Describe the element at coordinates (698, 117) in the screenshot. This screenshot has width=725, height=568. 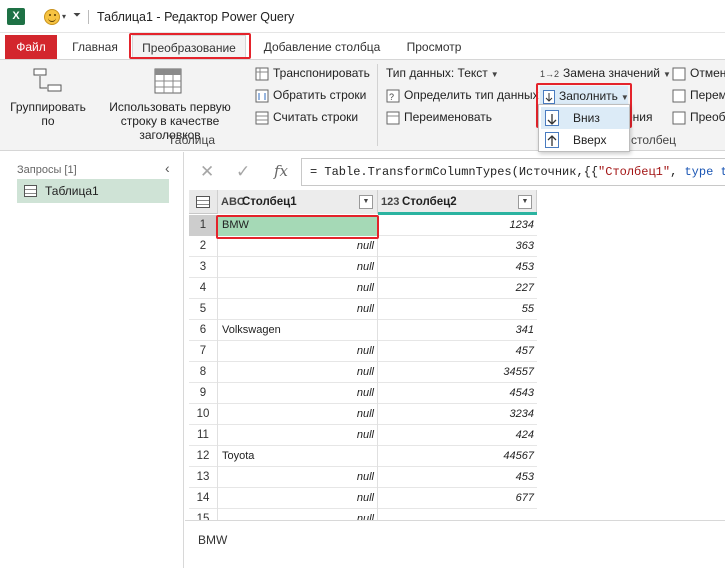
I see `convert-to-list-button: Преоб` at that location.